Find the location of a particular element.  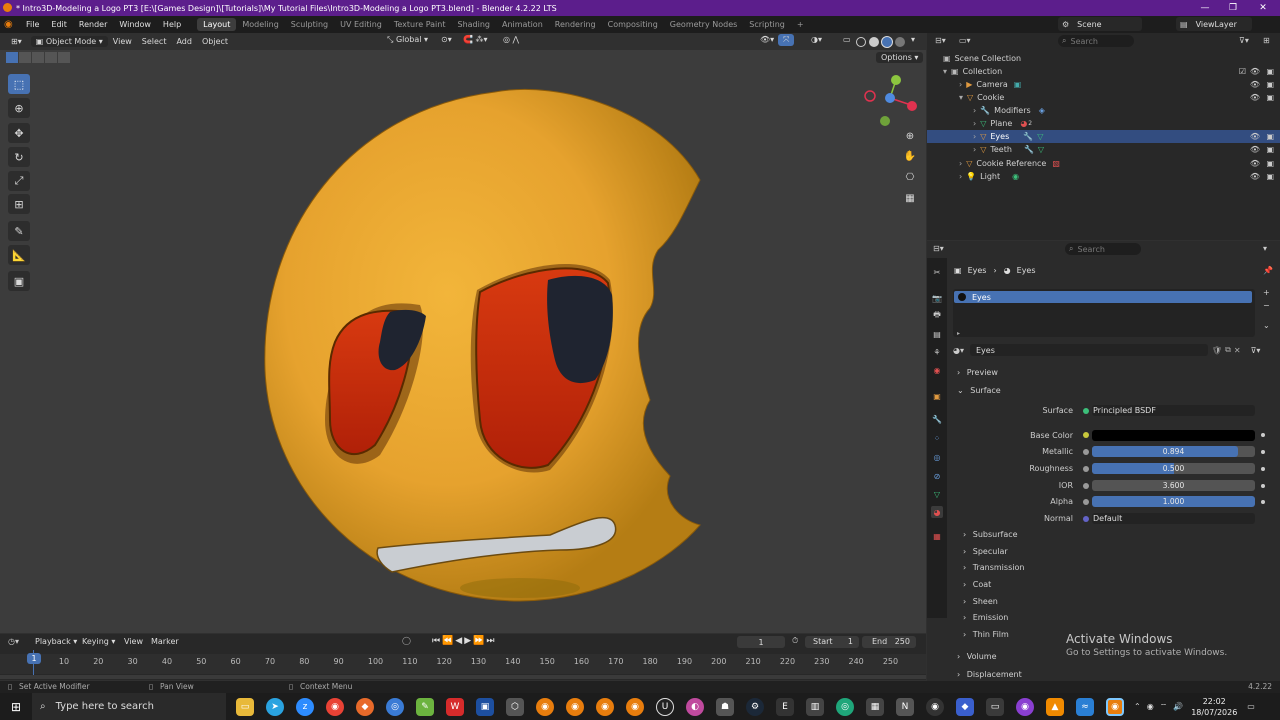

brave-icon: ◆ is located at coordinates (365, 706).